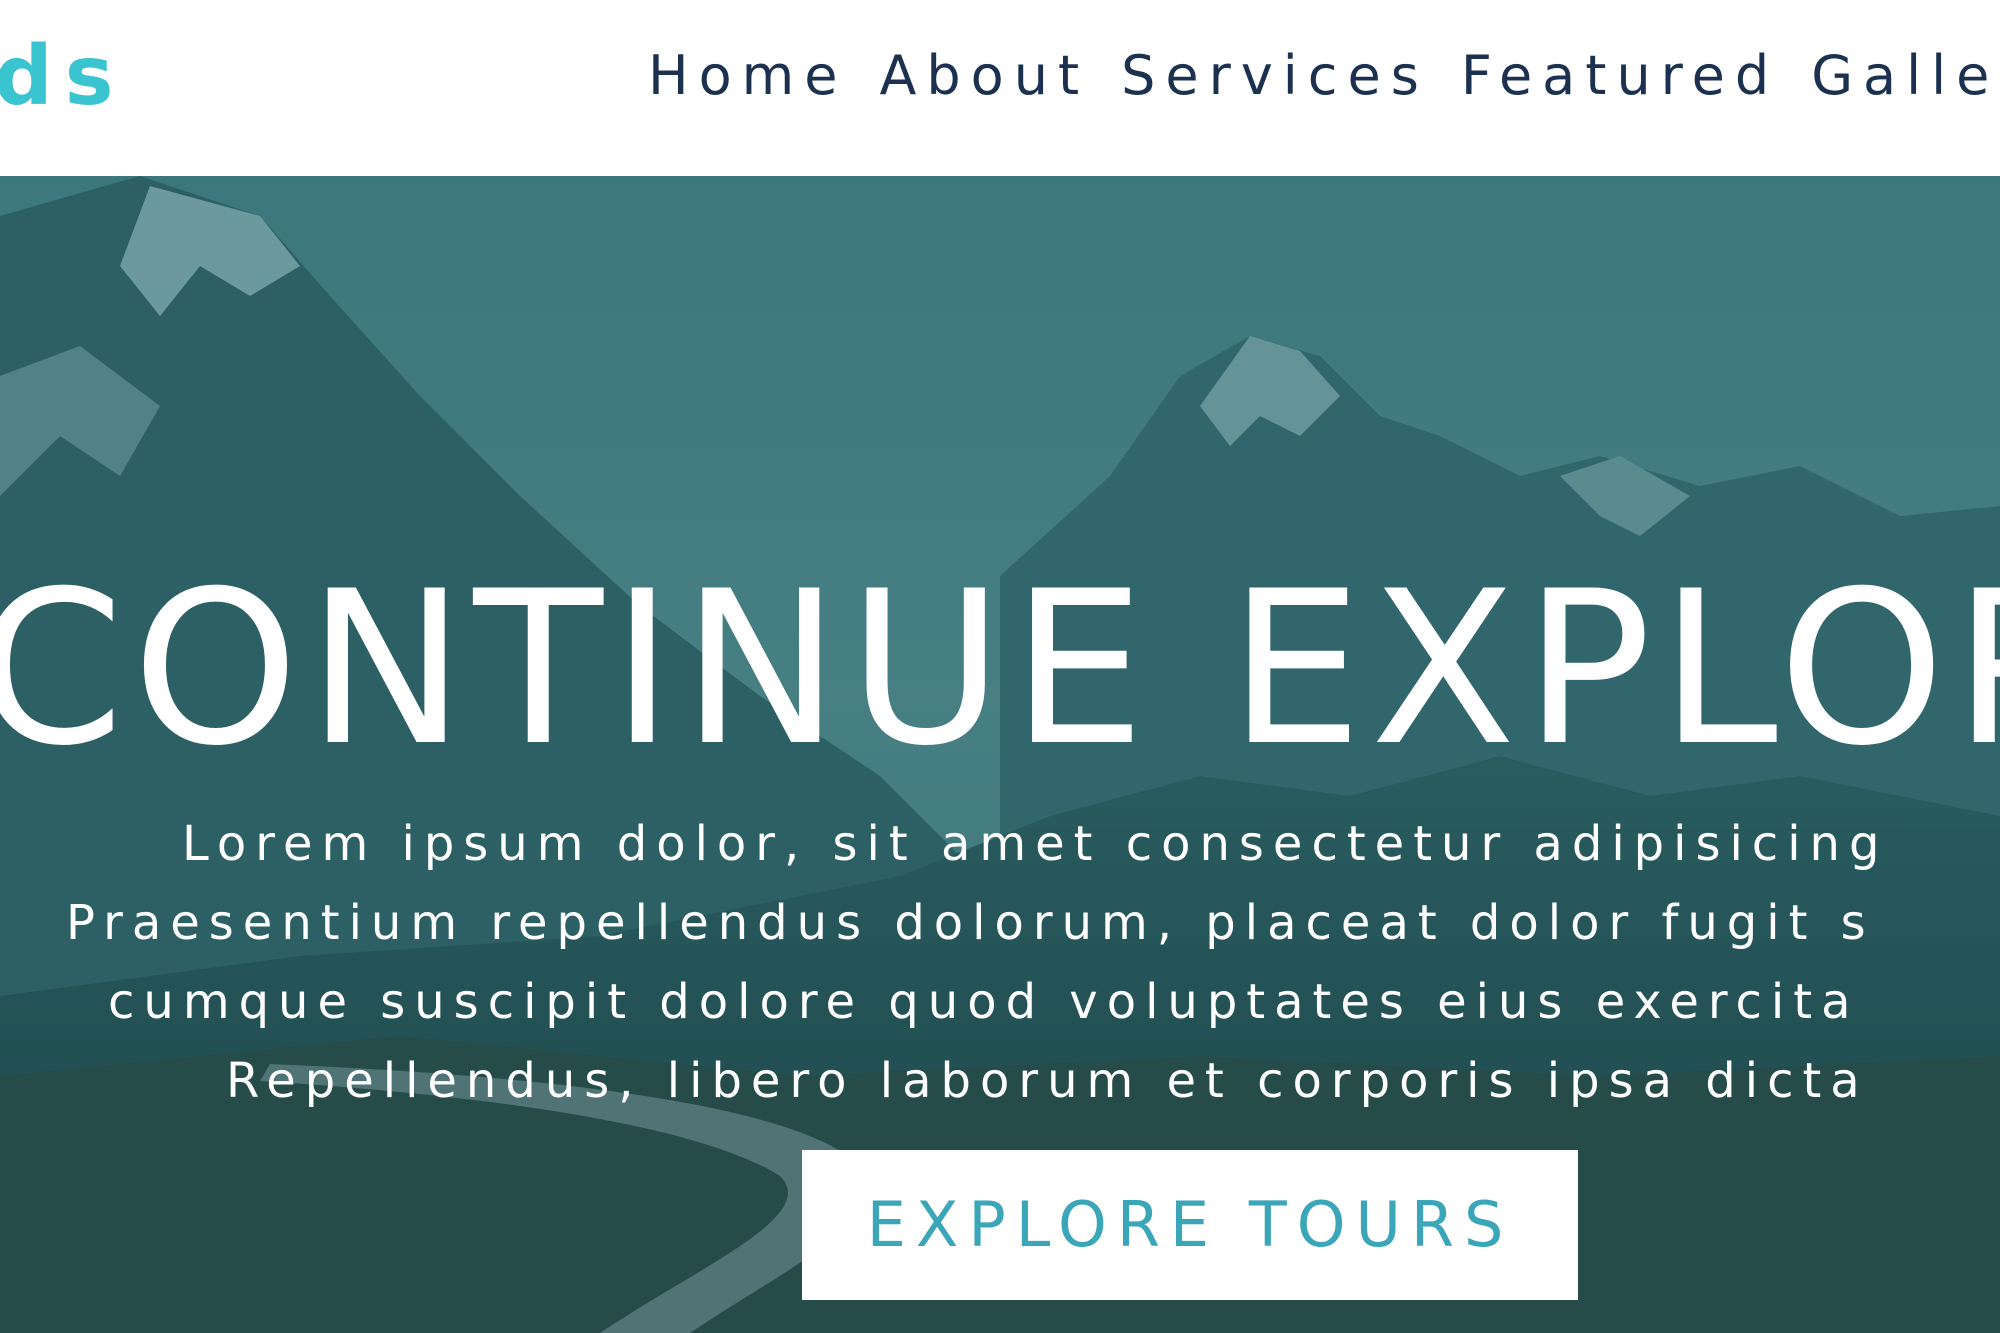 This screenshot has width=2000, height=1333. I want to click on navbar: ds Home About Services Featured Galle, so click(1000, 88).